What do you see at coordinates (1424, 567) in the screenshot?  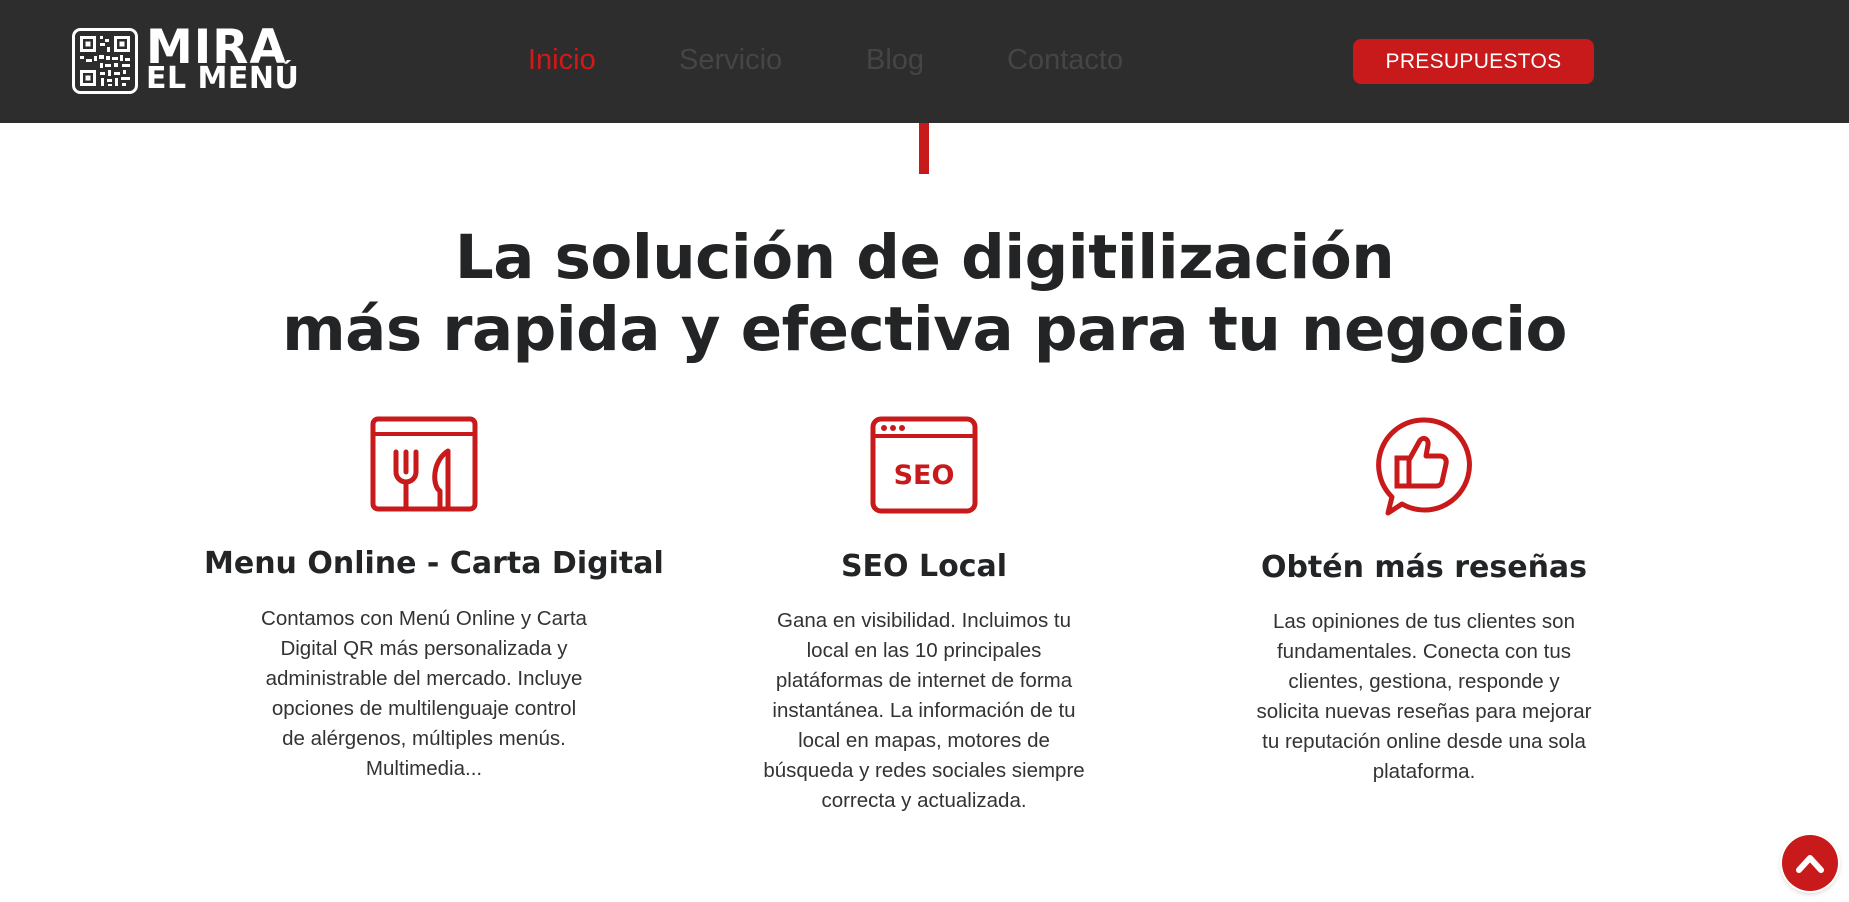 I see `feature-title: Obtén más reseñas` at bounding box center [1424, 567].